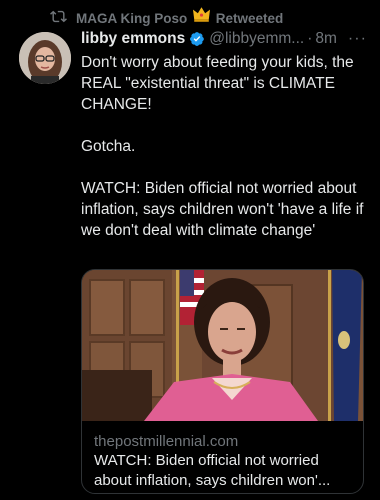  Describe the element at coordinates (45, 58) in the screenshot. I see `author-avatar` at that location.